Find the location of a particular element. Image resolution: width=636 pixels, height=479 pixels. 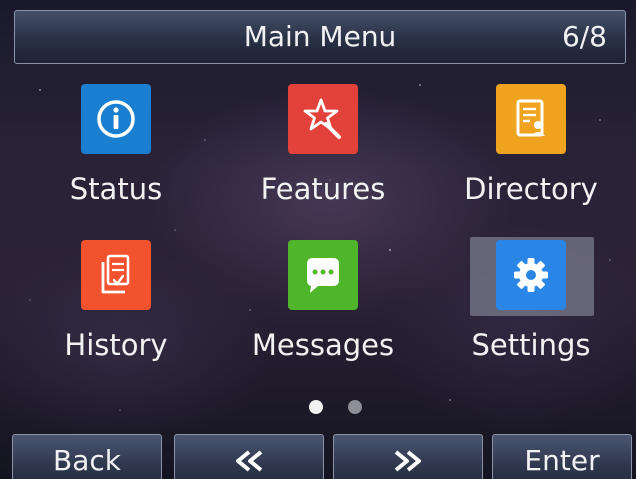

page-dot-active is located at coordinates (316, 407).